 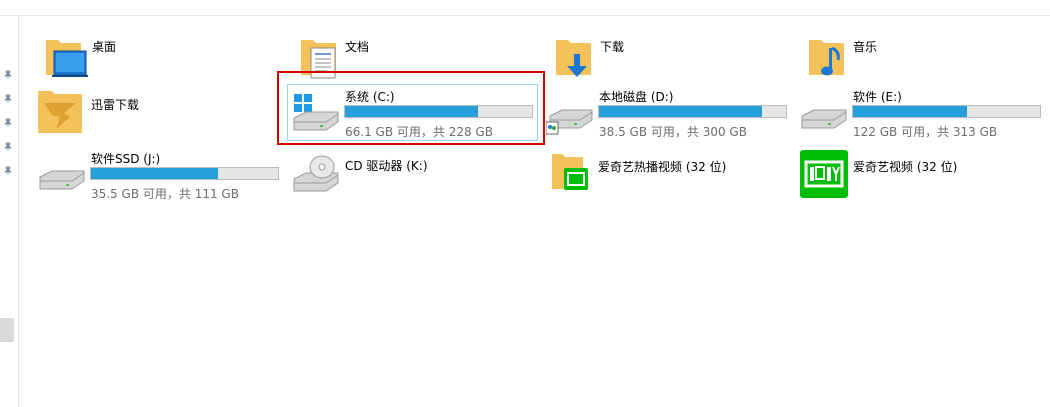 What do you see at coordinates (162, 63) in the screenshot?
I see `folder-desktop: 桌面` at bounding box center [162, 63].